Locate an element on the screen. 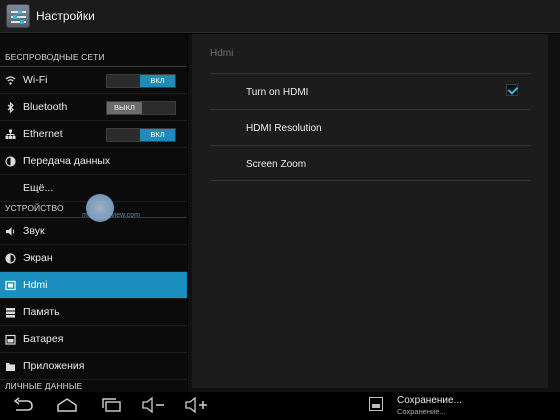 The height and width of the screenshot is (420, 560). ethernet-toggle: ВКЛ is located at coordinates (141, 135).